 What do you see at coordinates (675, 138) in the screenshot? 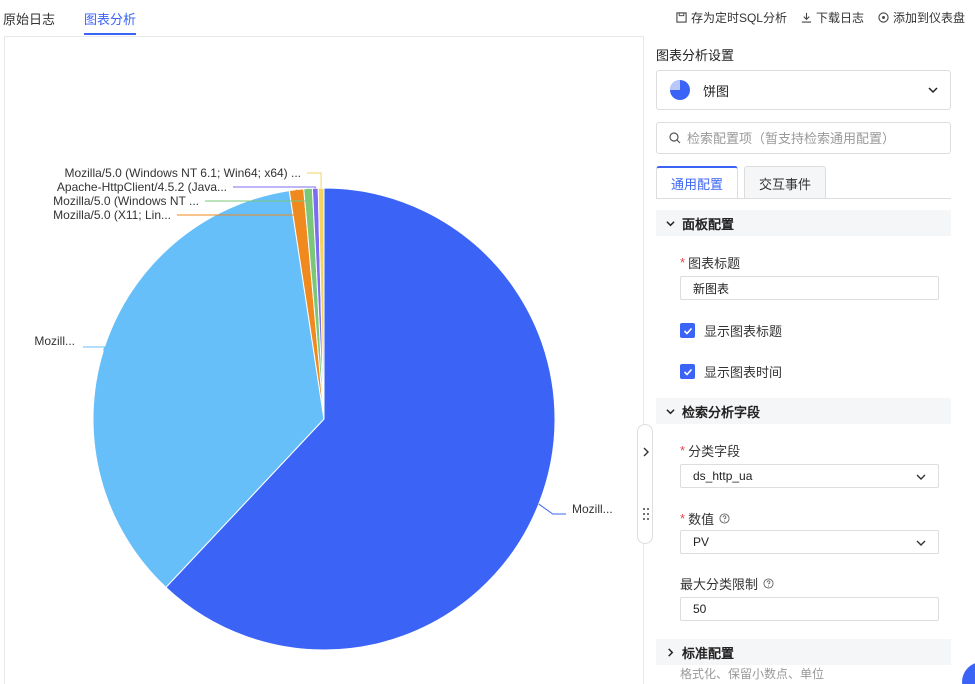
I see `search-icon` at bounding box center [675, 138].